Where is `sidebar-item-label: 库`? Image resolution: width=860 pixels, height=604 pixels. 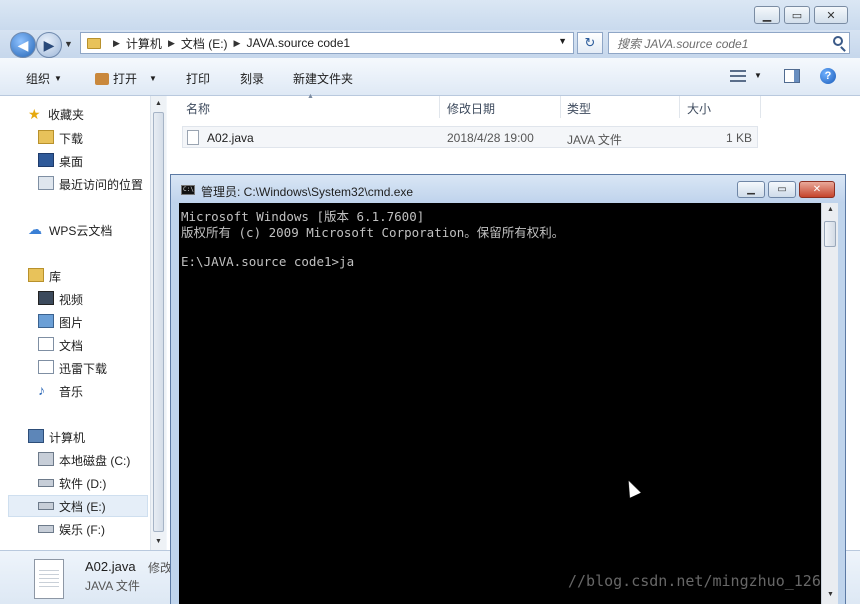
sidebar-item-label: 库 is located at coordinates (55, 277).